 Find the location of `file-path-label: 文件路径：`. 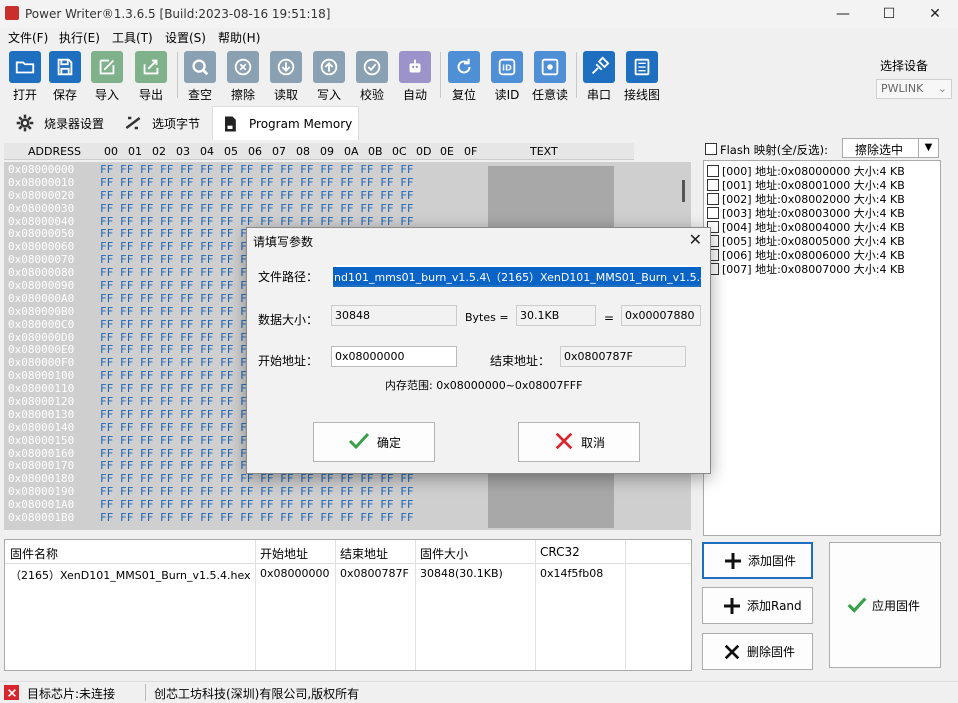

file-path-label: 文件路径： is located at coordinates (288, 277).